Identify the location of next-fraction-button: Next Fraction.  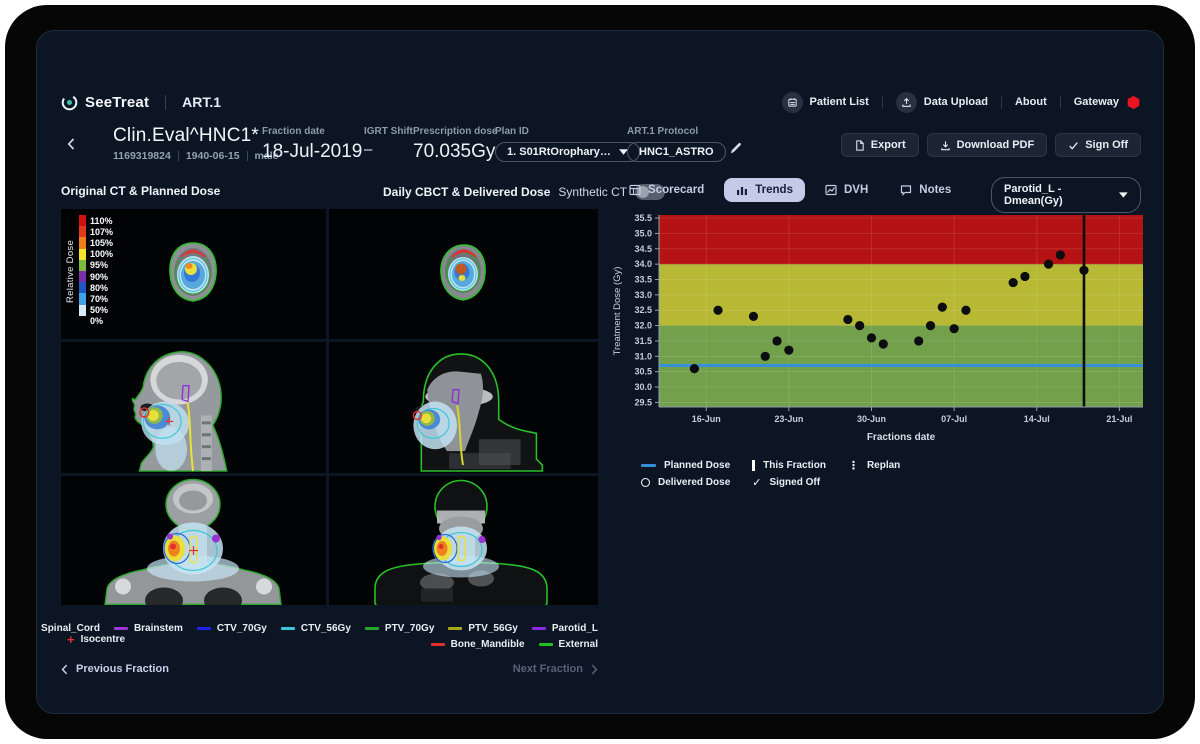
(555, 669).